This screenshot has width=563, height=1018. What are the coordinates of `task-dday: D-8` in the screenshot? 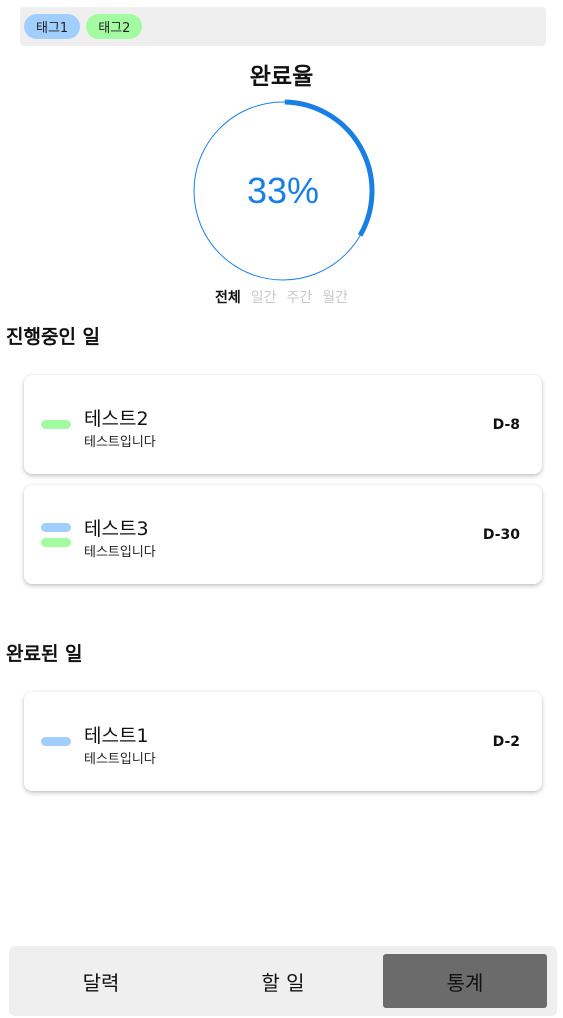 It's located at (506, 425).